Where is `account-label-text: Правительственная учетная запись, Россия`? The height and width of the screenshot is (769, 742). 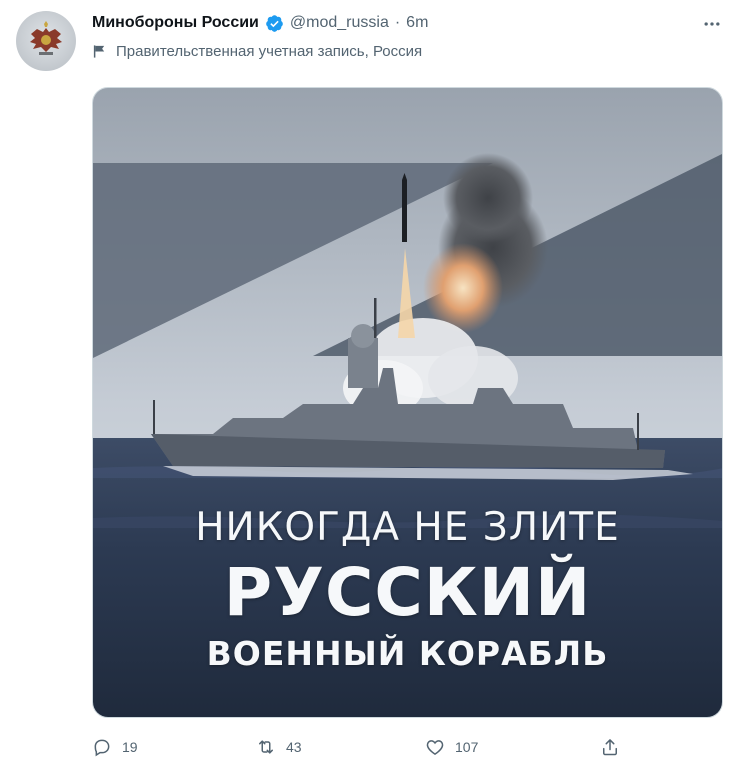
account-label-text: Правительственная учетная запись, Россия is located at coordinates (269, 51).